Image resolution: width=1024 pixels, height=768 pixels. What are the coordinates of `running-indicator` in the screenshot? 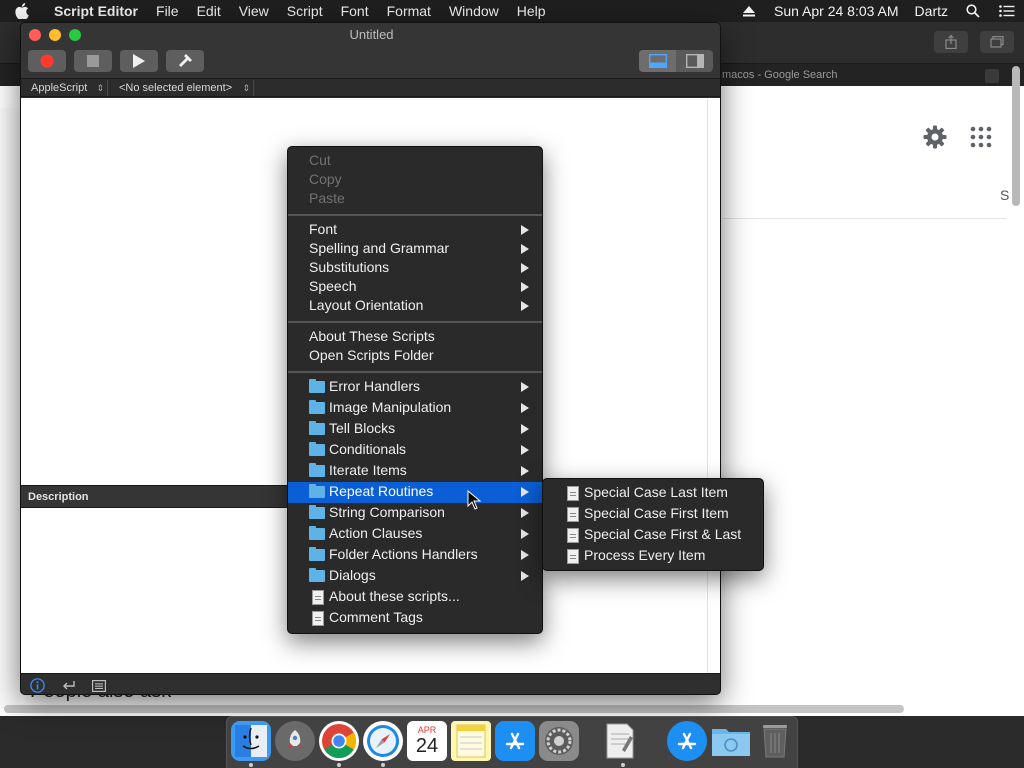 It's located at (383, 765).